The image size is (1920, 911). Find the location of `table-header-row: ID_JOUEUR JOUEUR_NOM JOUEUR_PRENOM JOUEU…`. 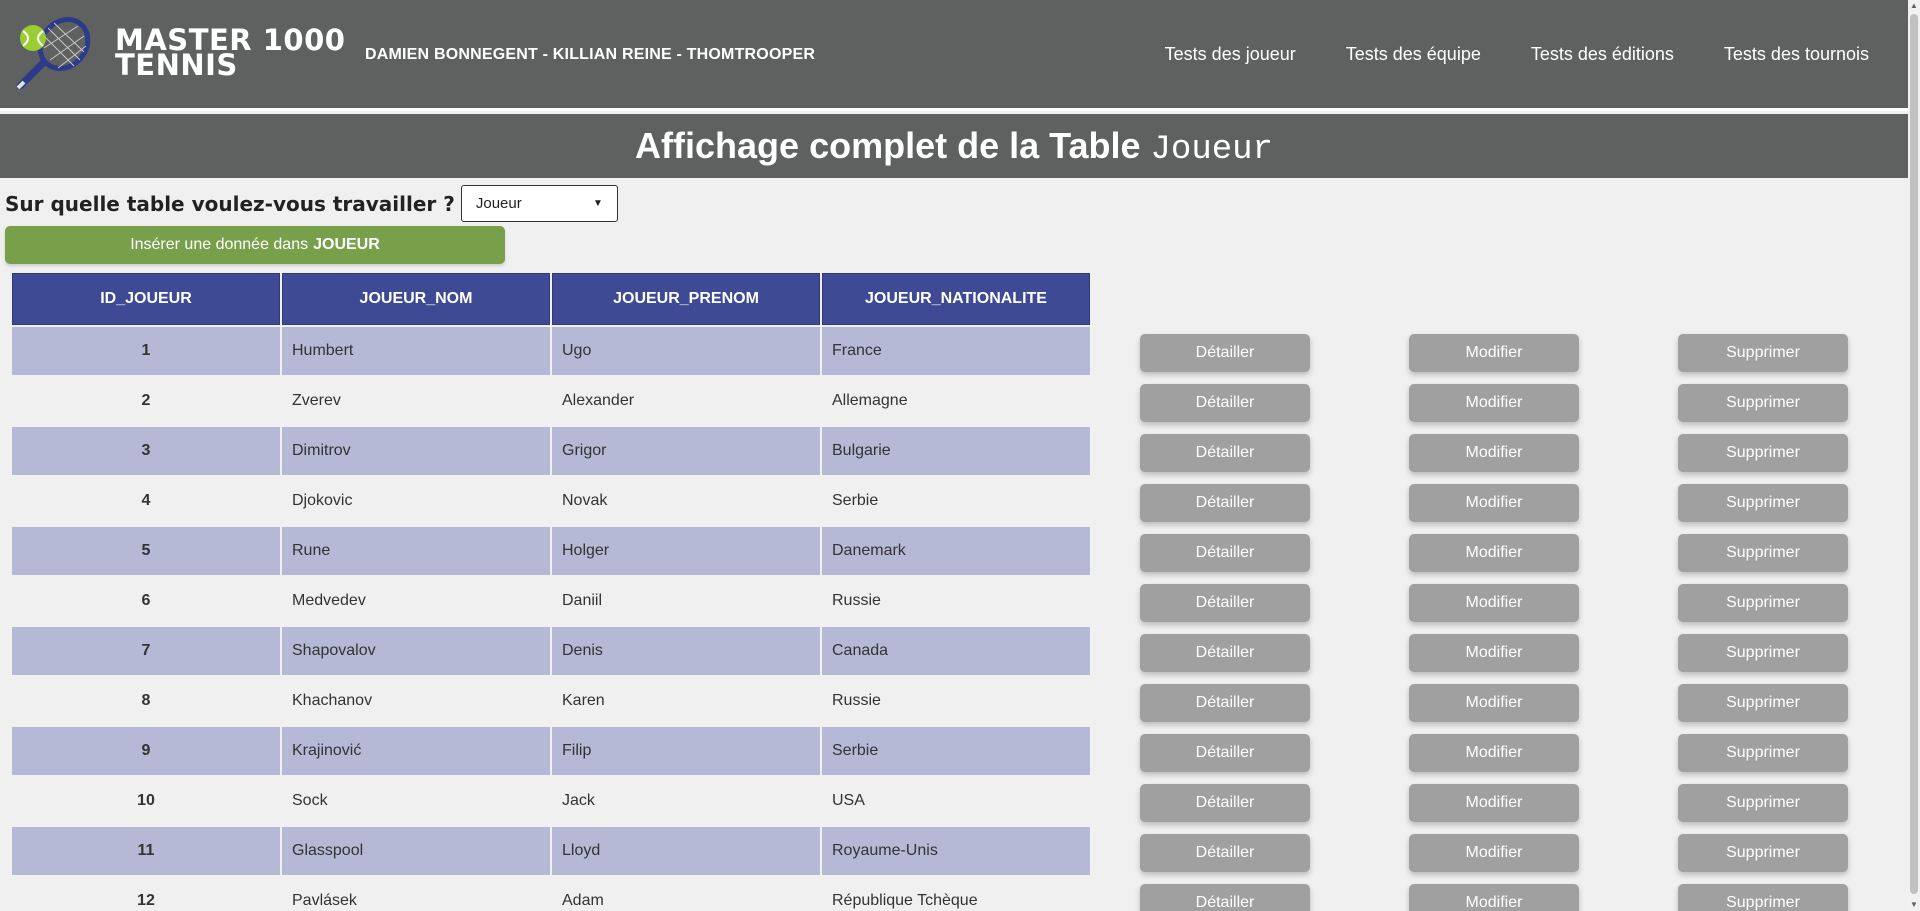

table-header-row: ID_JOUEUR JOUEUR_NOM JOUEUR_PRENOM JOUEU… is located at coordinates (551, 299).